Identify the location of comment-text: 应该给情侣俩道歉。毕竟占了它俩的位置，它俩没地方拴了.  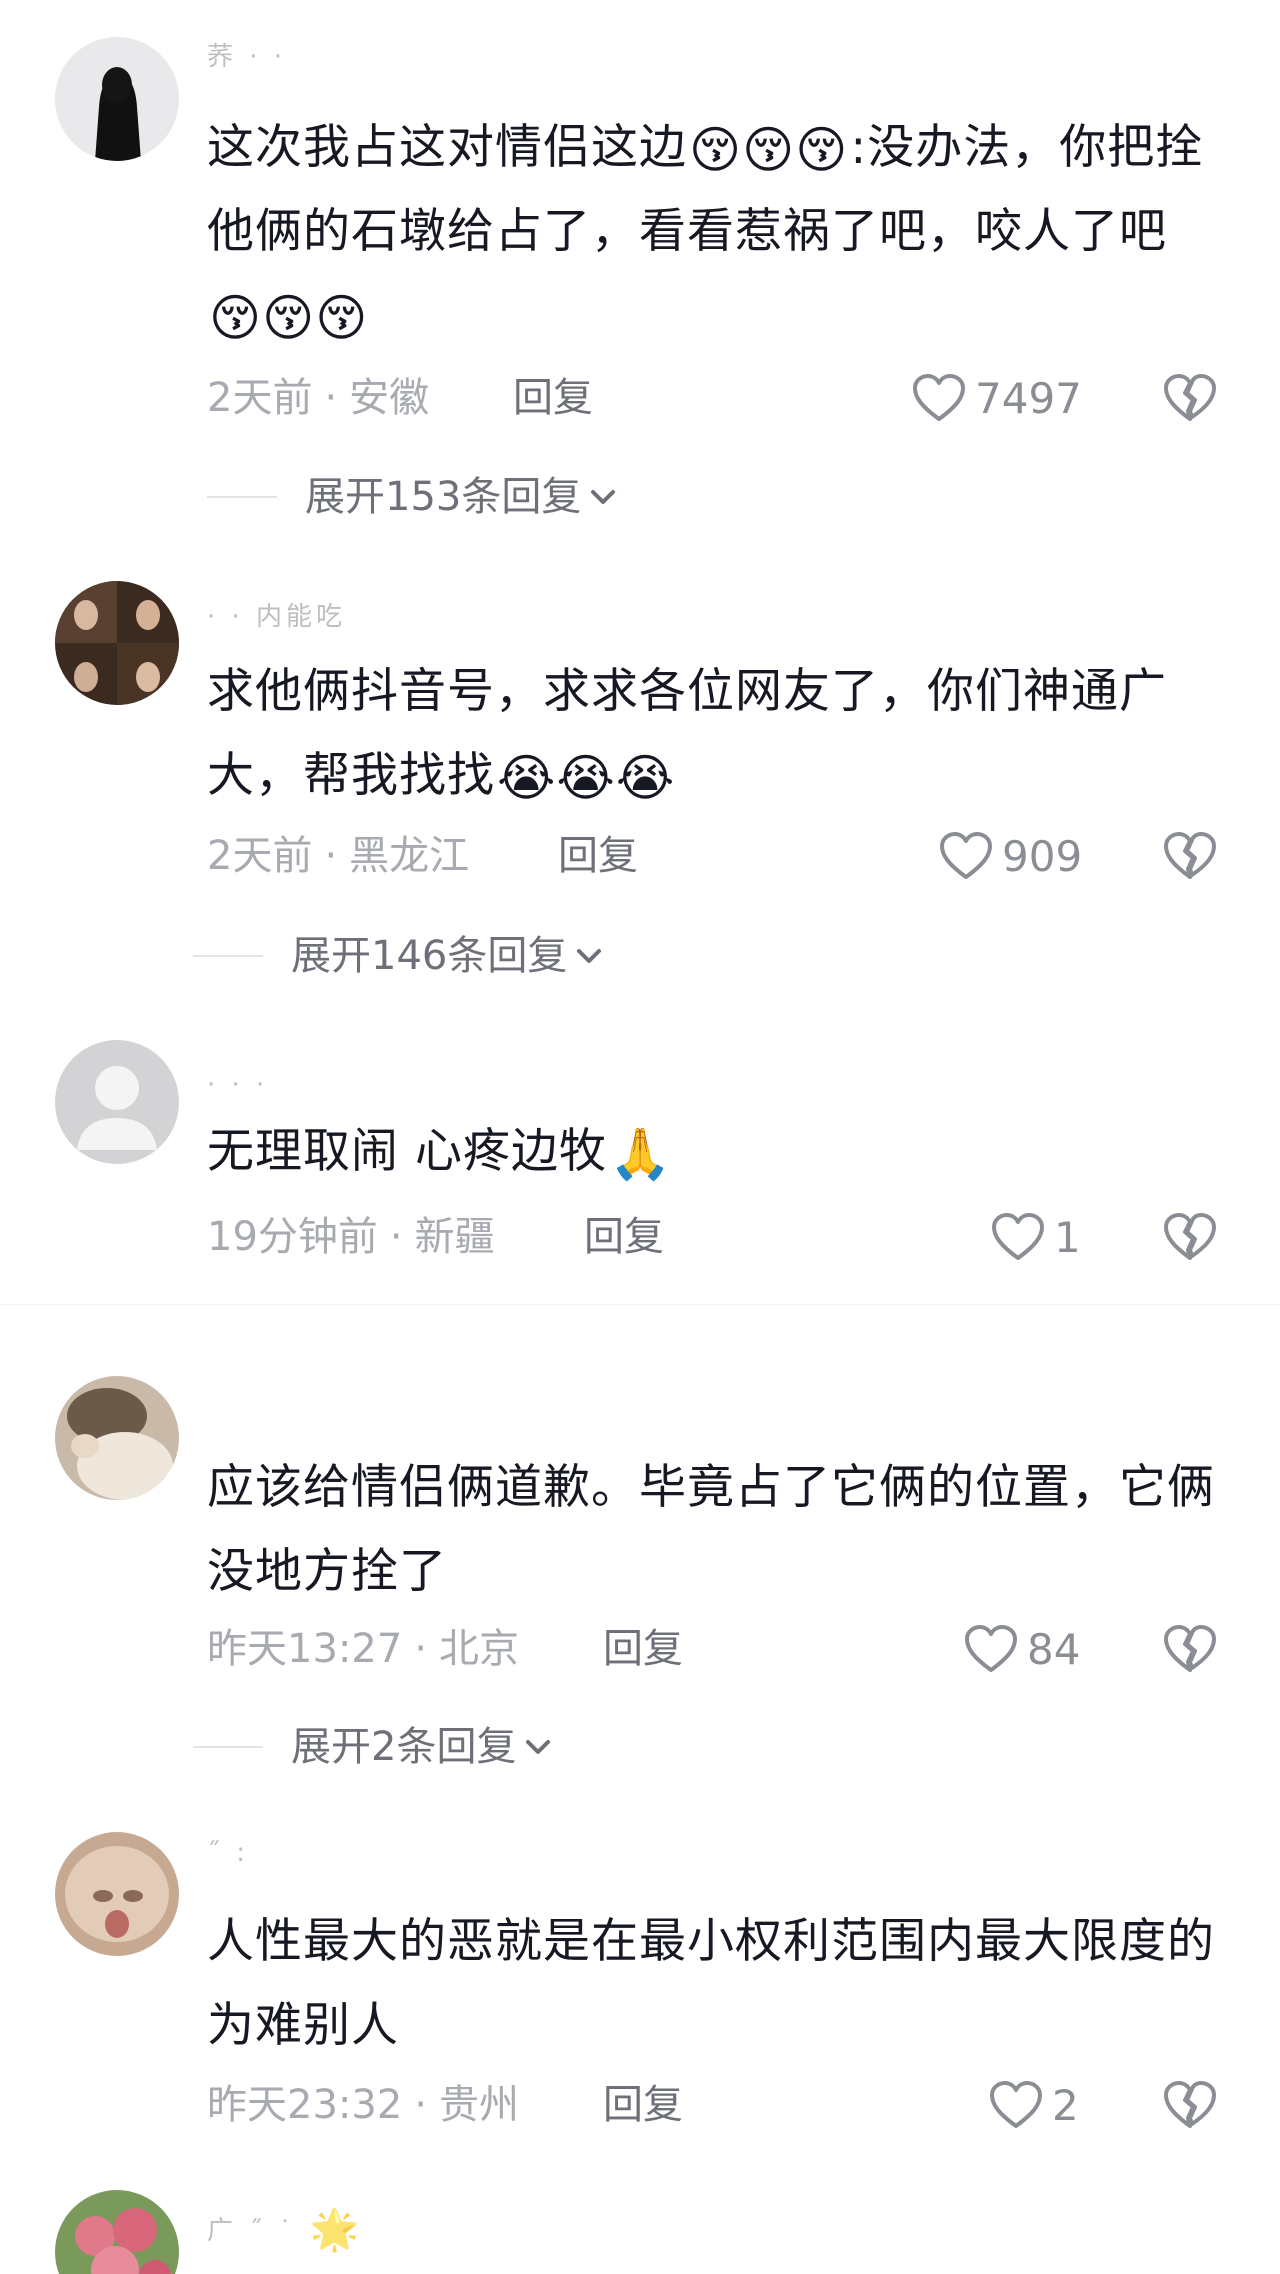
(722, 1530).